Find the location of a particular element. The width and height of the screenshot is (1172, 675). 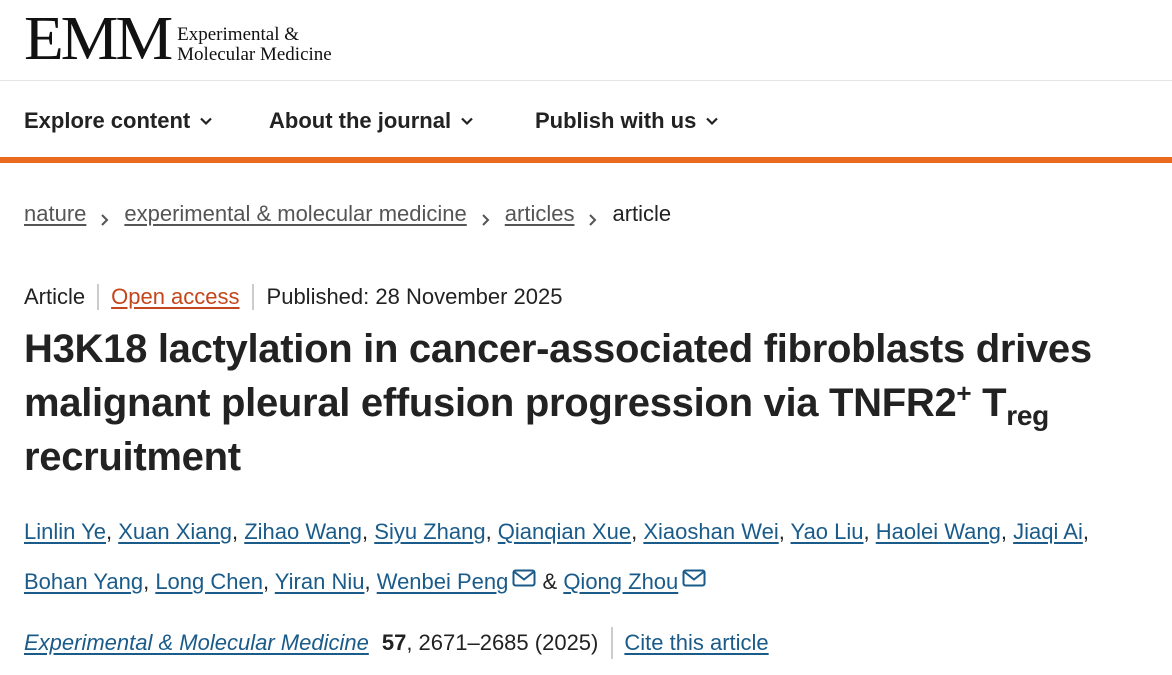

open-access-link: Open access is located at coordinates (175, 297).